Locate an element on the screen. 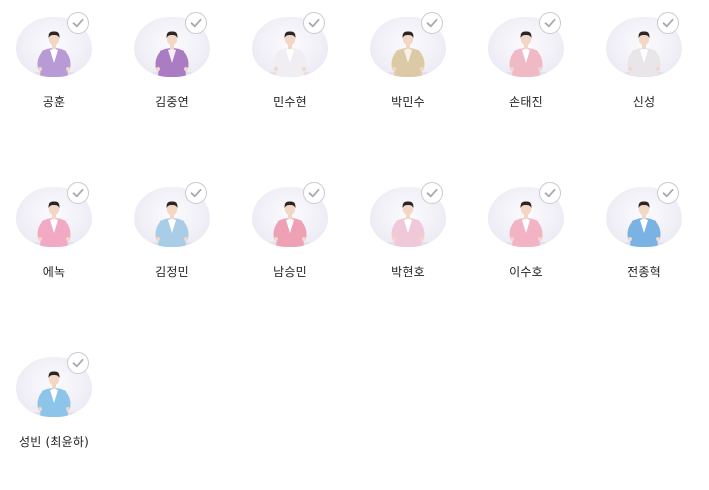 The image size is (709, 490). member-name: 남승민 is located at coordinates (290, 272).